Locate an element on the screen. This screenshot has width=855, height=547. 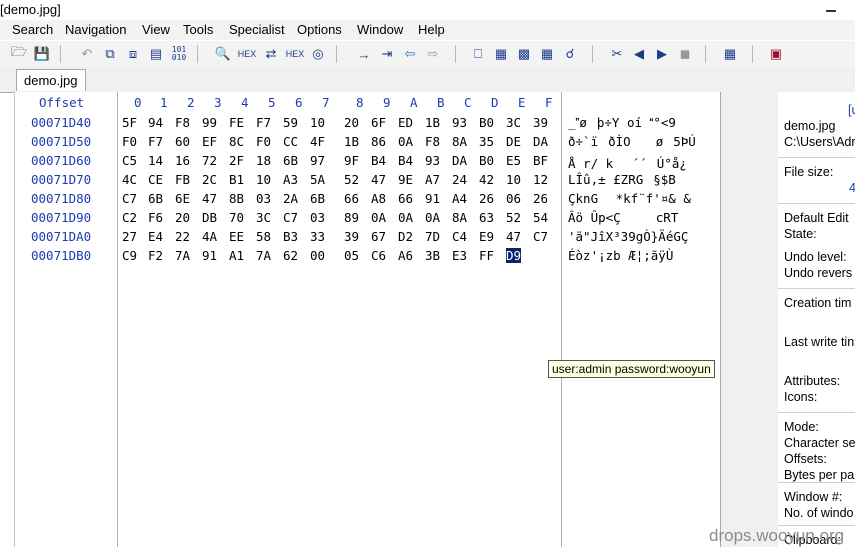
text-row: ð÷`ïðÌO  ø5ÞÚ is located at coordinates (632, 142).